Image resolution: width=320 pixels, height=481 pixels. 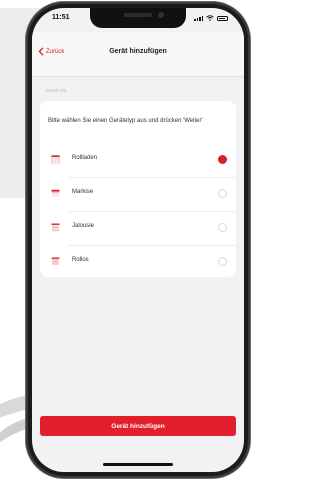 What do you see at coordinates (222, 18) in the screenshot?
I see `battery-icon` at bounding box center [222, 18].